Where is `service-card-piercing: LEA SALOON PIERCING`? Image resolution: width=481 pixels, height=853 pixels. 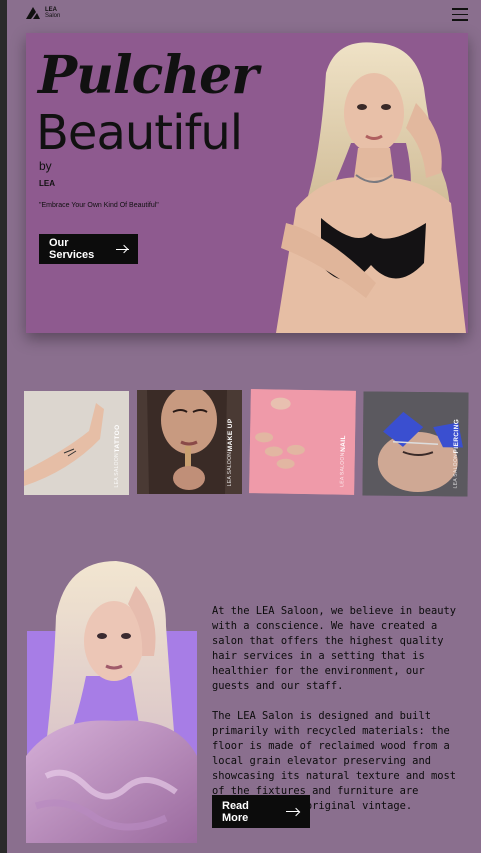
service-card-piercing: LEA SALOON PIERCING is located at coordinates (415, 444).